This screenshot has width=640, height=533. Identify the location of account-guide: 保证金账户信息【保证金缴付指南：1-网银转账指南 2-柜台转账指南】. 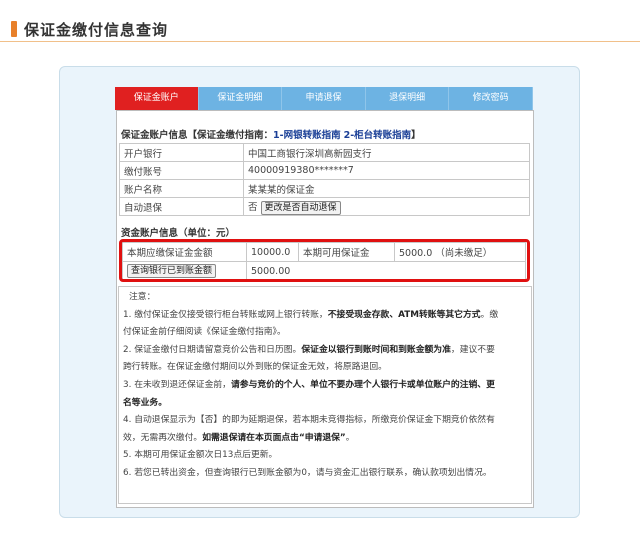
(271, 134).